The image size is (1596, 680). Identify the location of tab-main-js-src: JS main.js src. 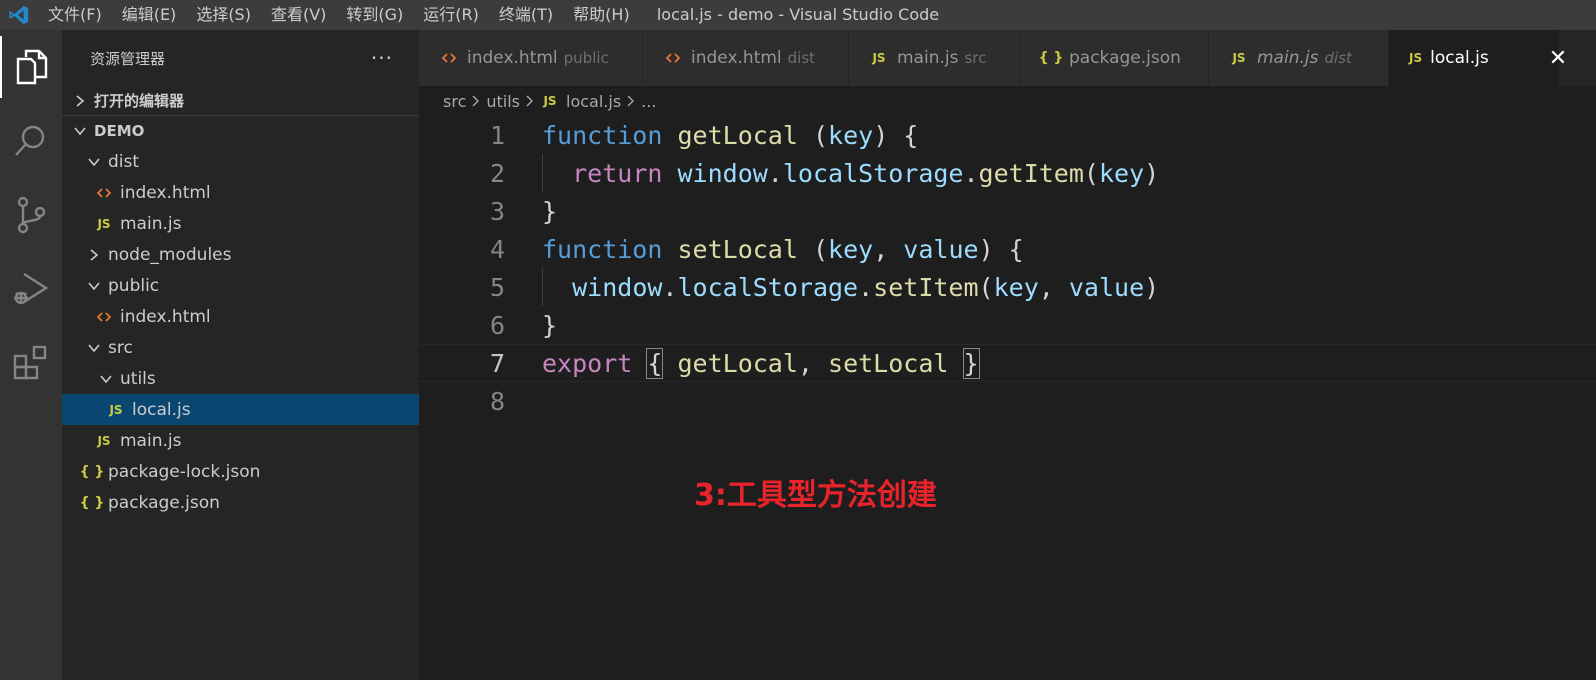
(935, 58).